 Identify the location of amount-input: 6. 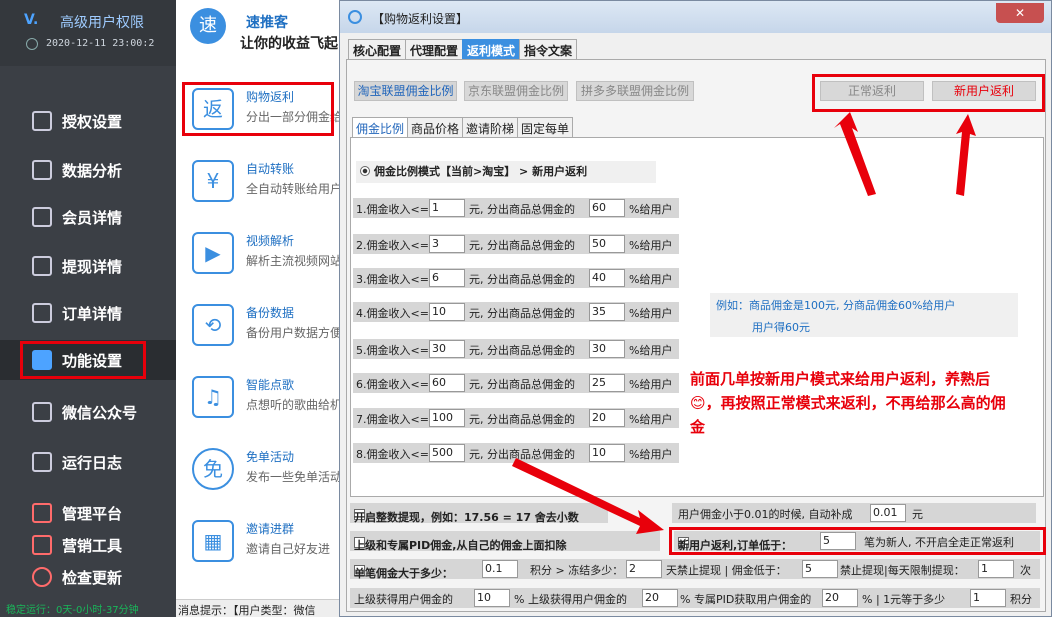
(447, 278).